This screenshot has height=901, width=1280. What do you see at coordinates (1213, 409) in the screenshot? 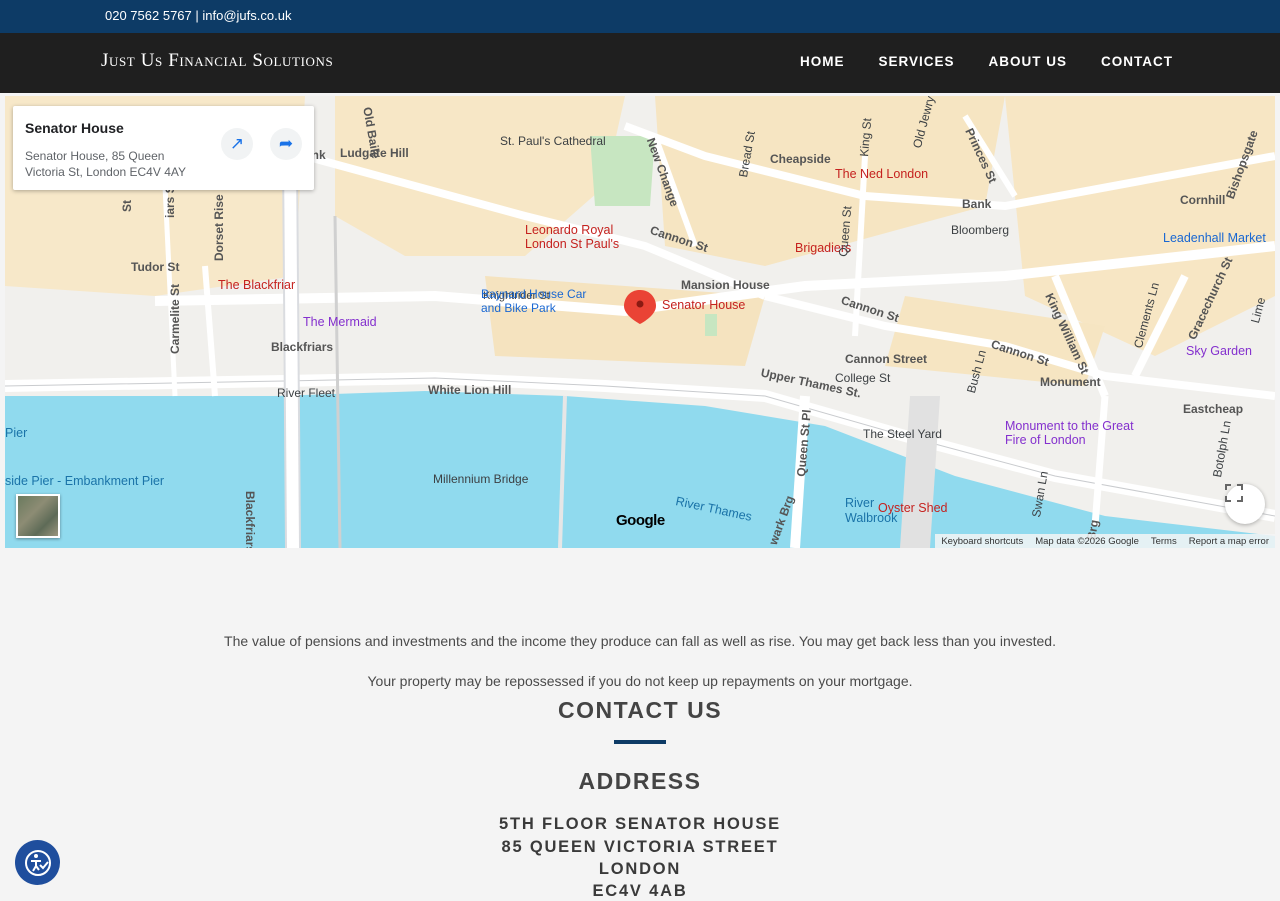
I see `label-eastcheap: Eastcheap` at bounding box center [1213, 409].